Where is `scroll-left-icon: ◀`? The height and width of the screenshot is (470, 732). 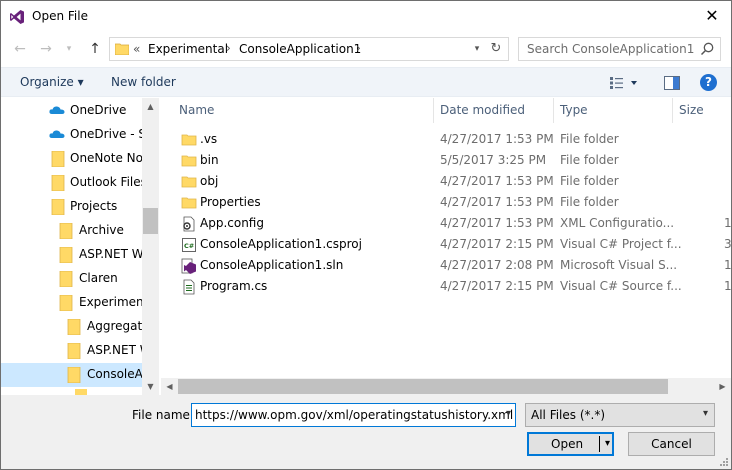 scroll-left-icon: ◀ is located at coordinates (169, 386).